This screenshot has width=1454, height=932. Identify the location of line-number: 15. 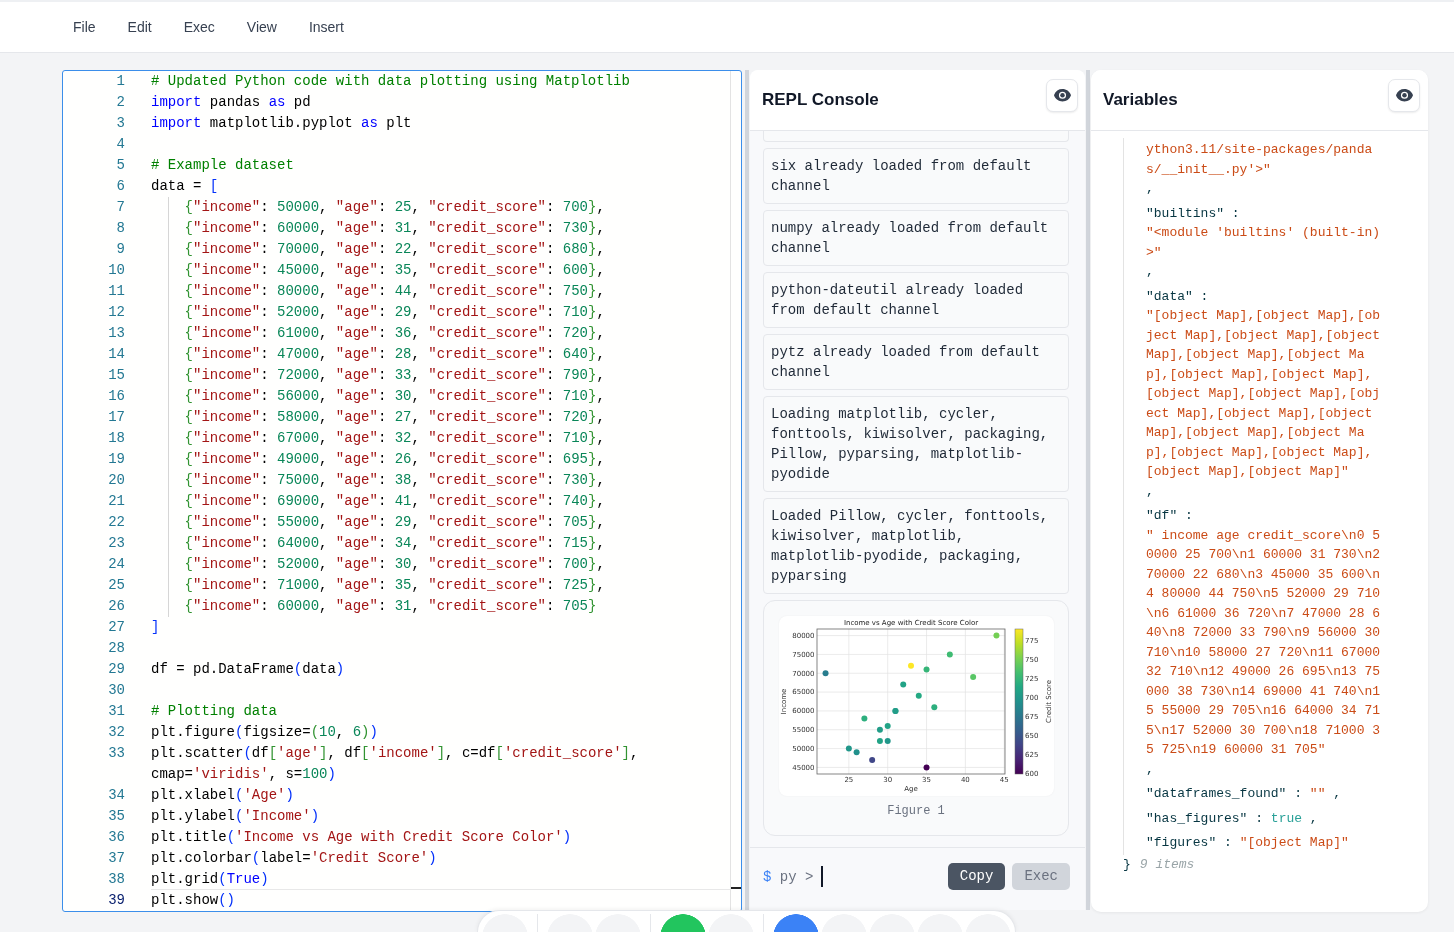
(116, 375).